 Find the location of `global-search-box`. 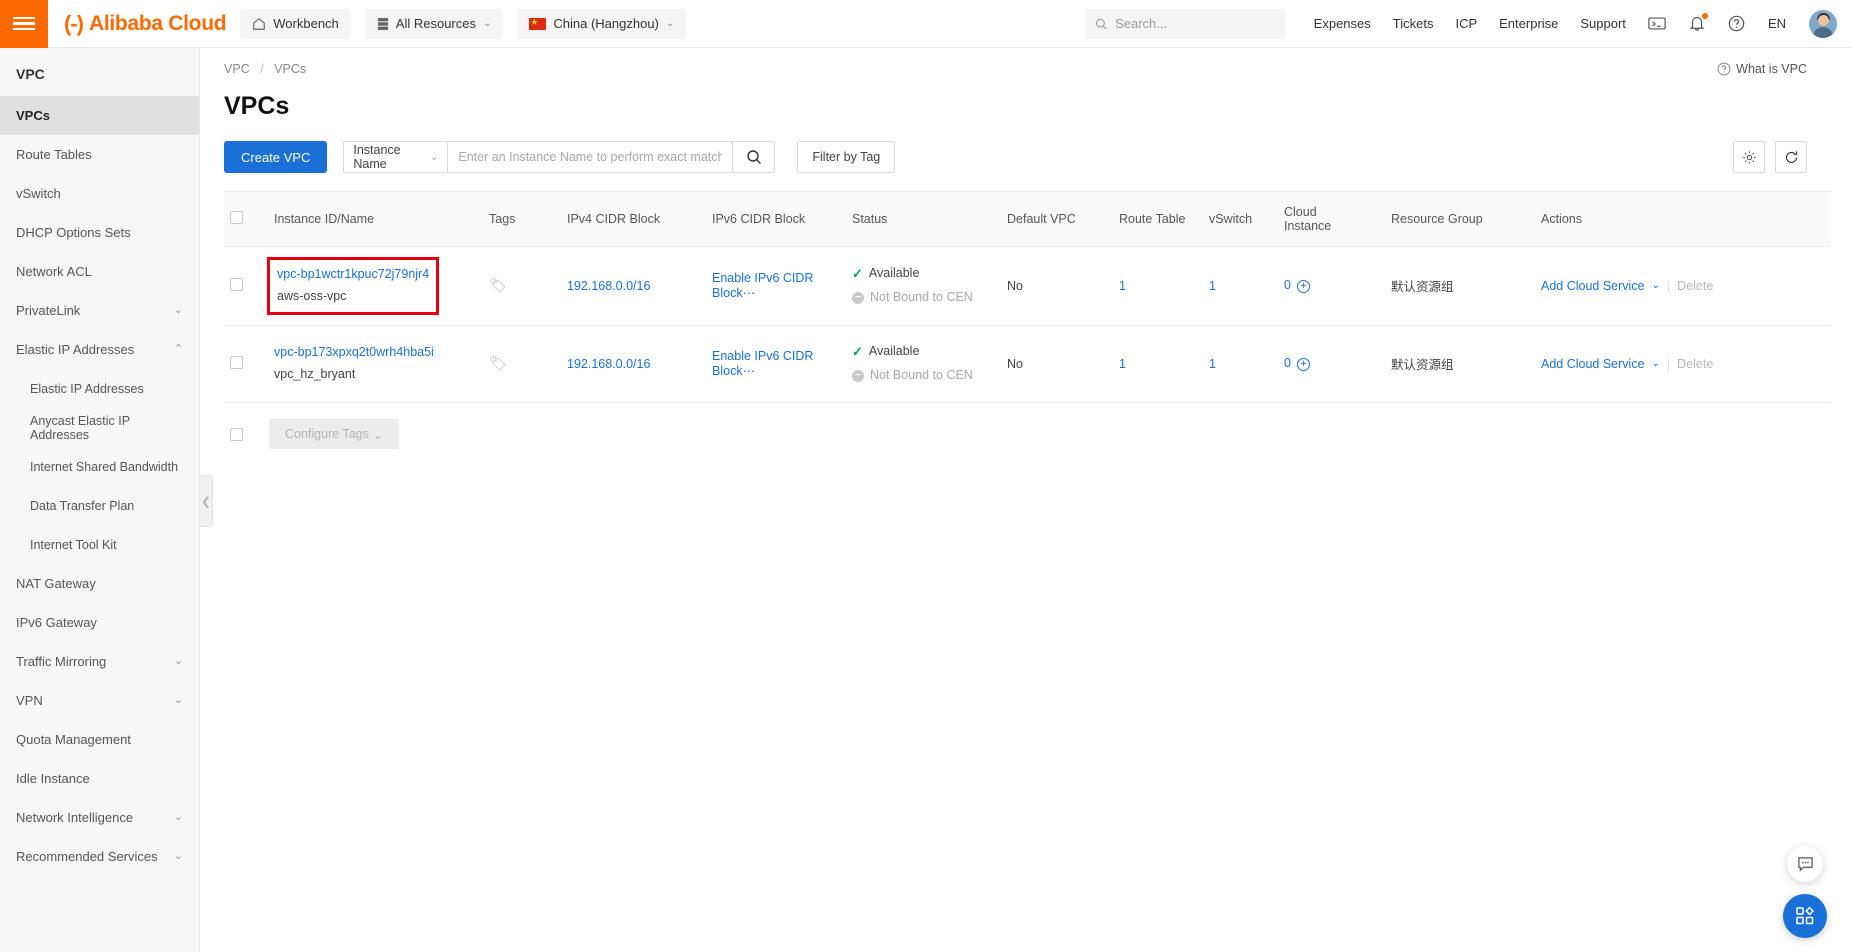

global-search-box is located at coordinates (1184, 23).